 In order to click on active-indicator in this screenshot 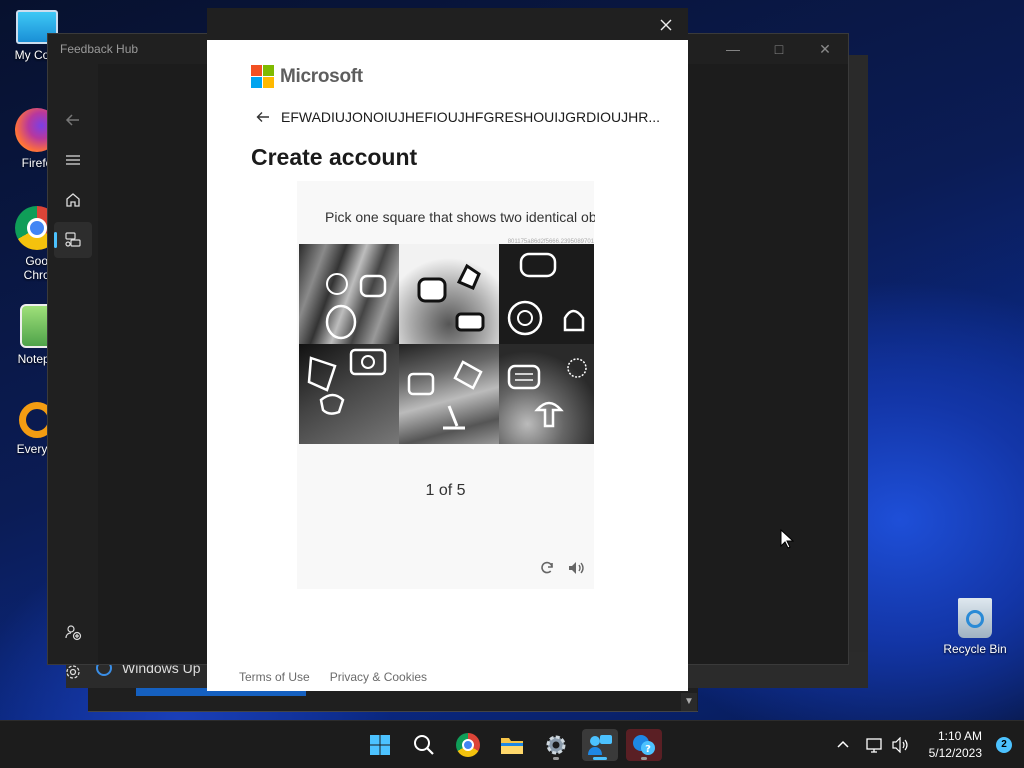, I will do `click(600, 758)`.